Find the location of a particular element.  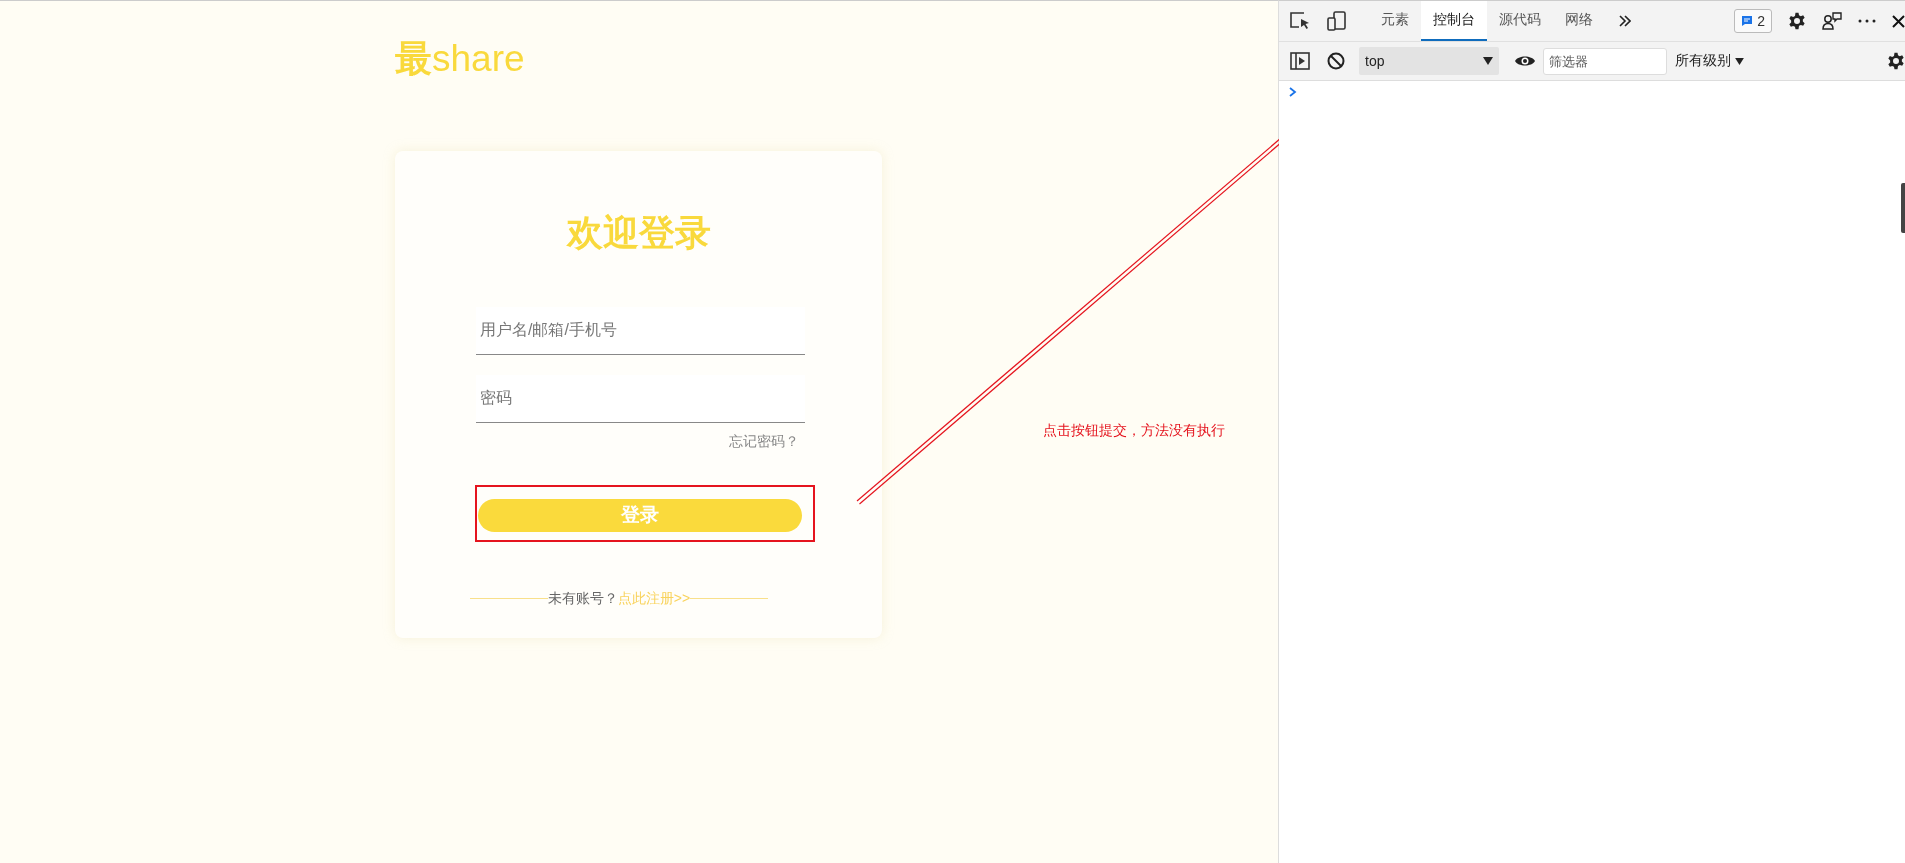

more-options-icon is located at coordinates (1867, 21).